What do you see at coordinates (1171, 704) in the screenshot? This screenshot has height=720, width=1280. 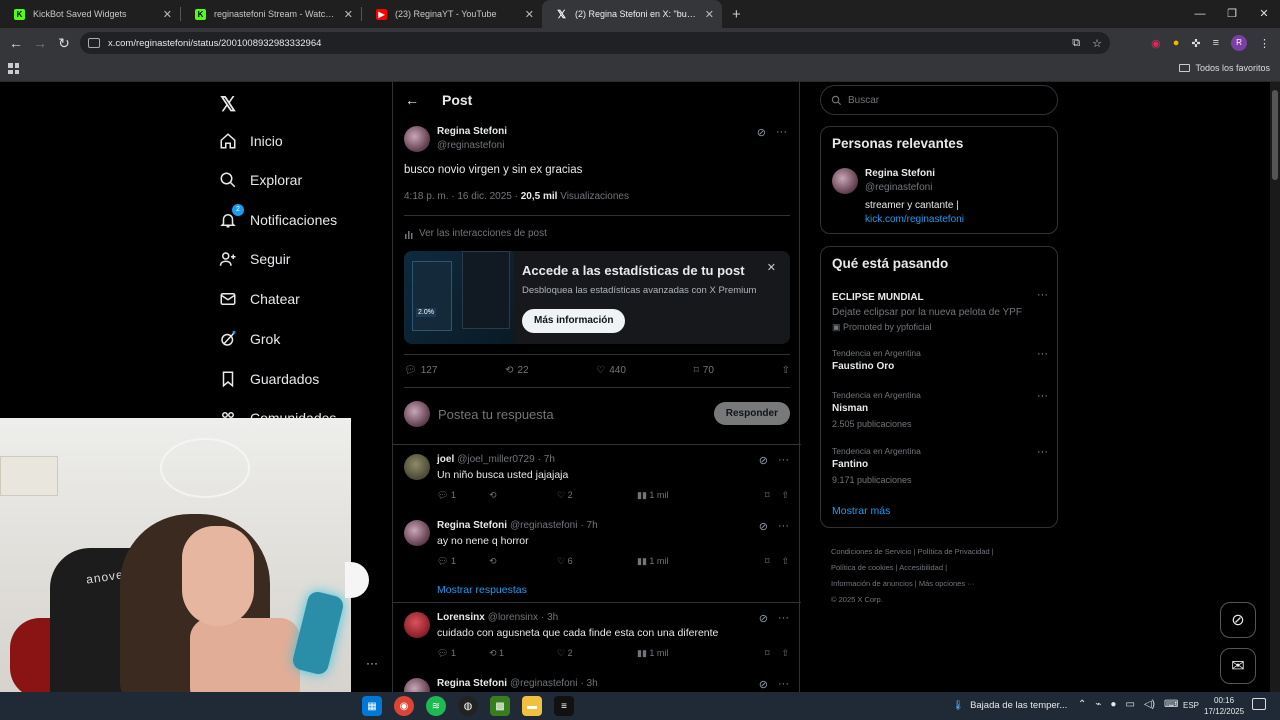 I see `keyboard-icon: ⌨` at bounding box center [1171, 704].